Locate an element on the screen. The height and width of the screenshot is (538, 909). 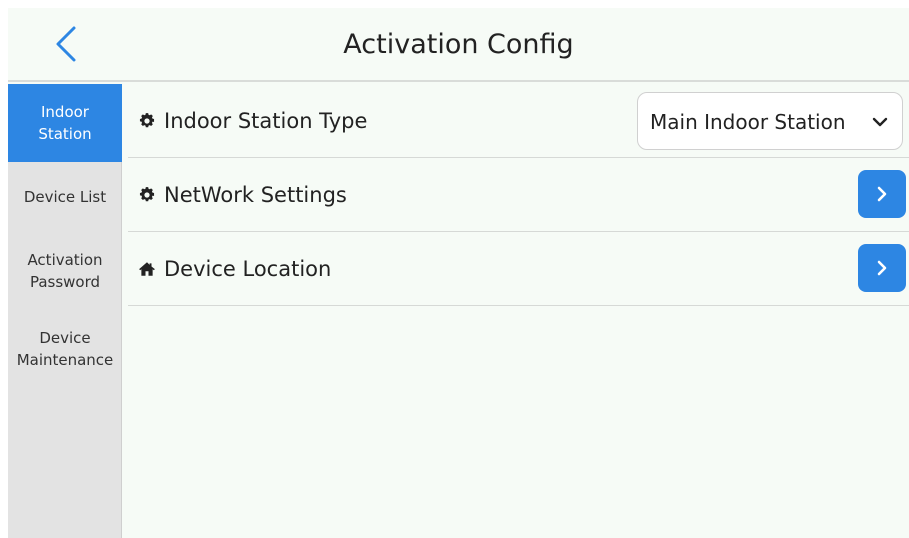
header-bar: Activation Config is located at coordinates (458, 45).